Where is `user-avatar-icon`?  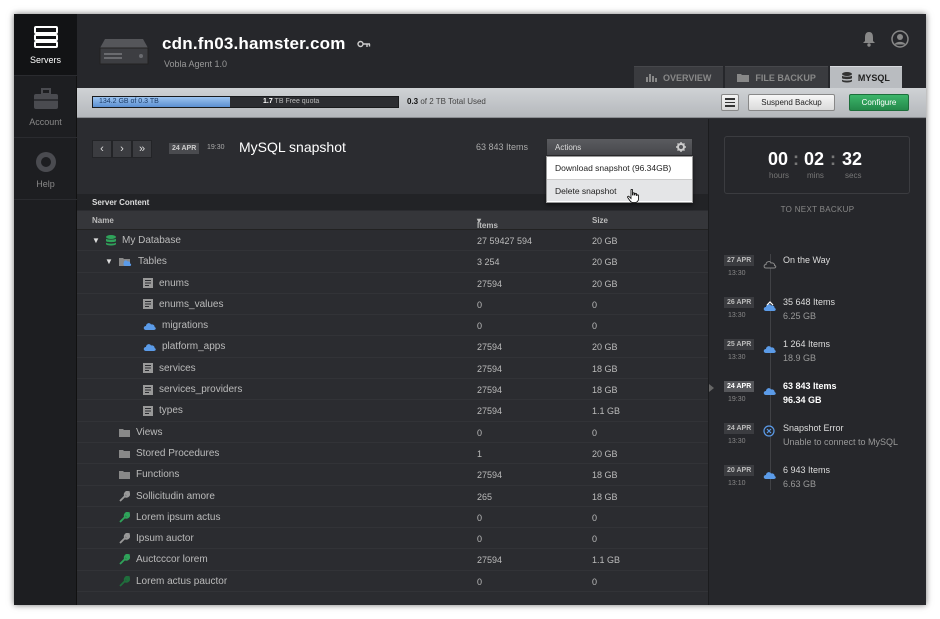
user-avatar-icon is located at coordinates (900, 39).